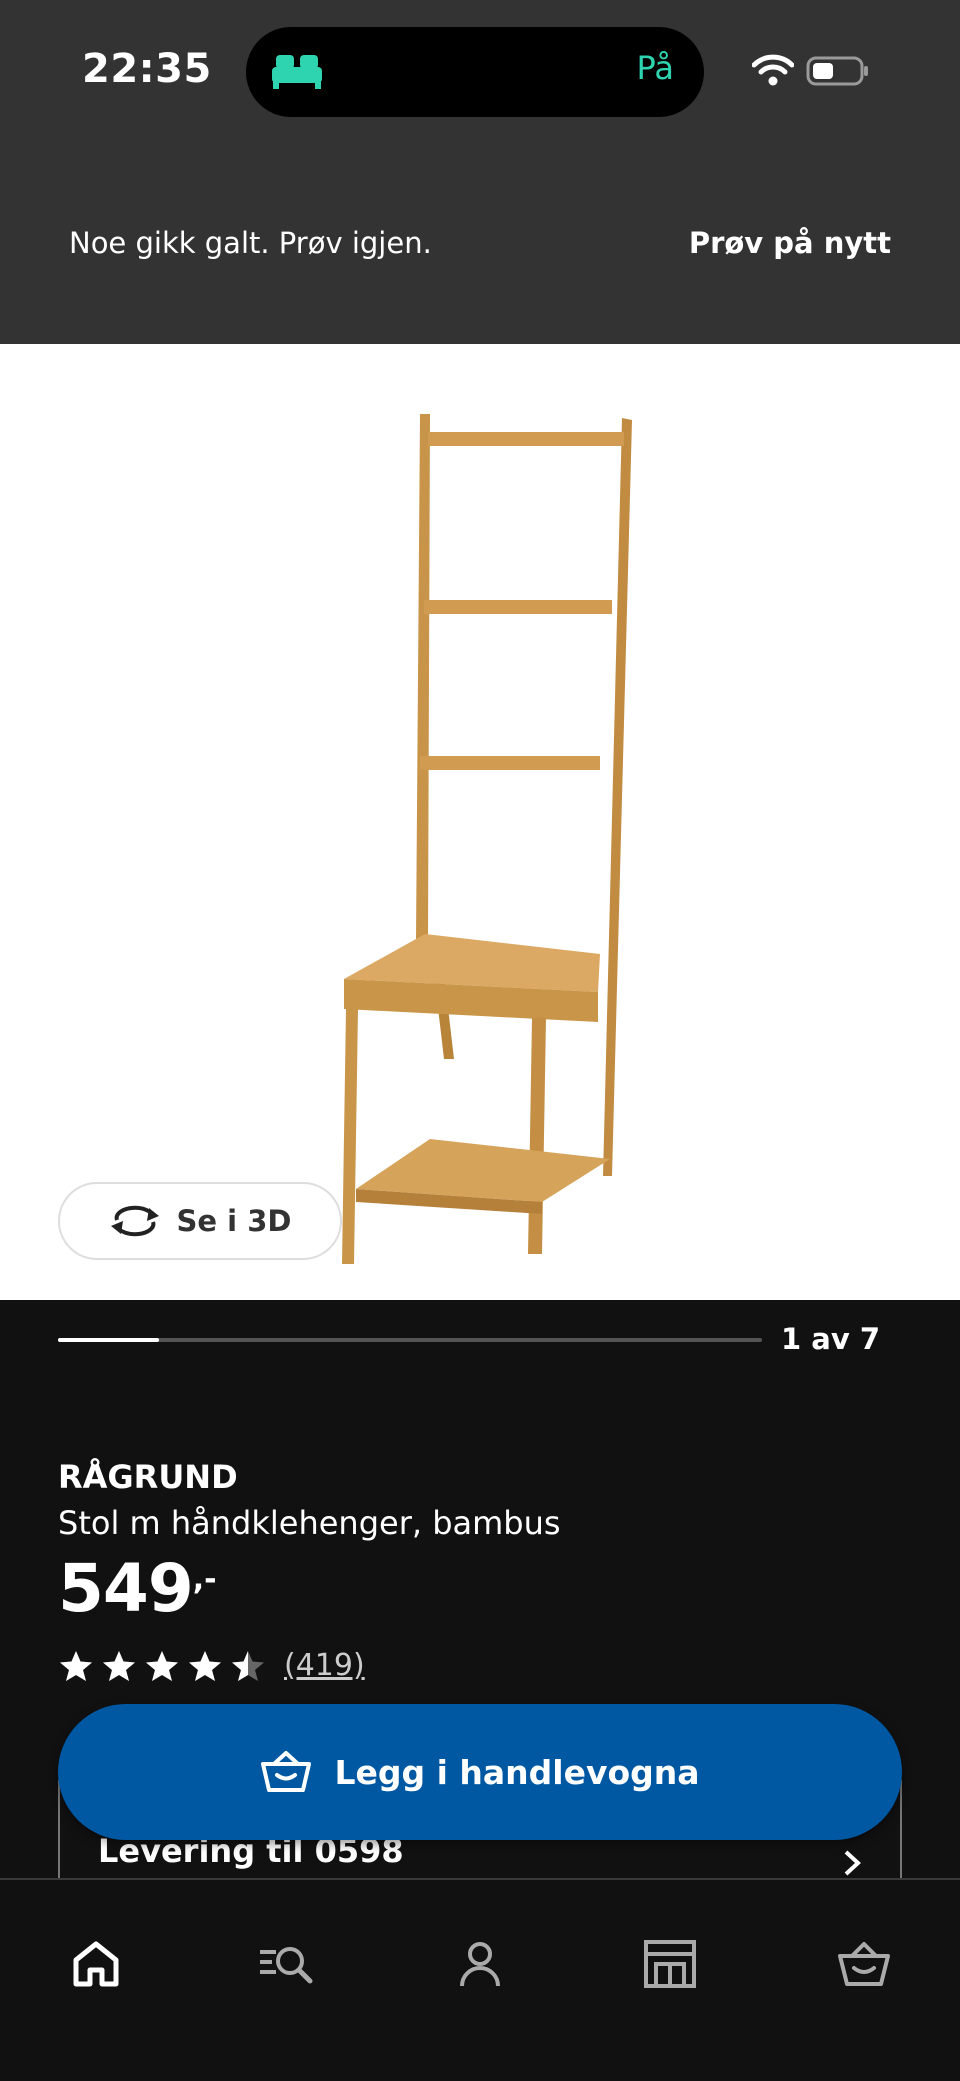  I want to click on rating-stars, so click(162, 1666).